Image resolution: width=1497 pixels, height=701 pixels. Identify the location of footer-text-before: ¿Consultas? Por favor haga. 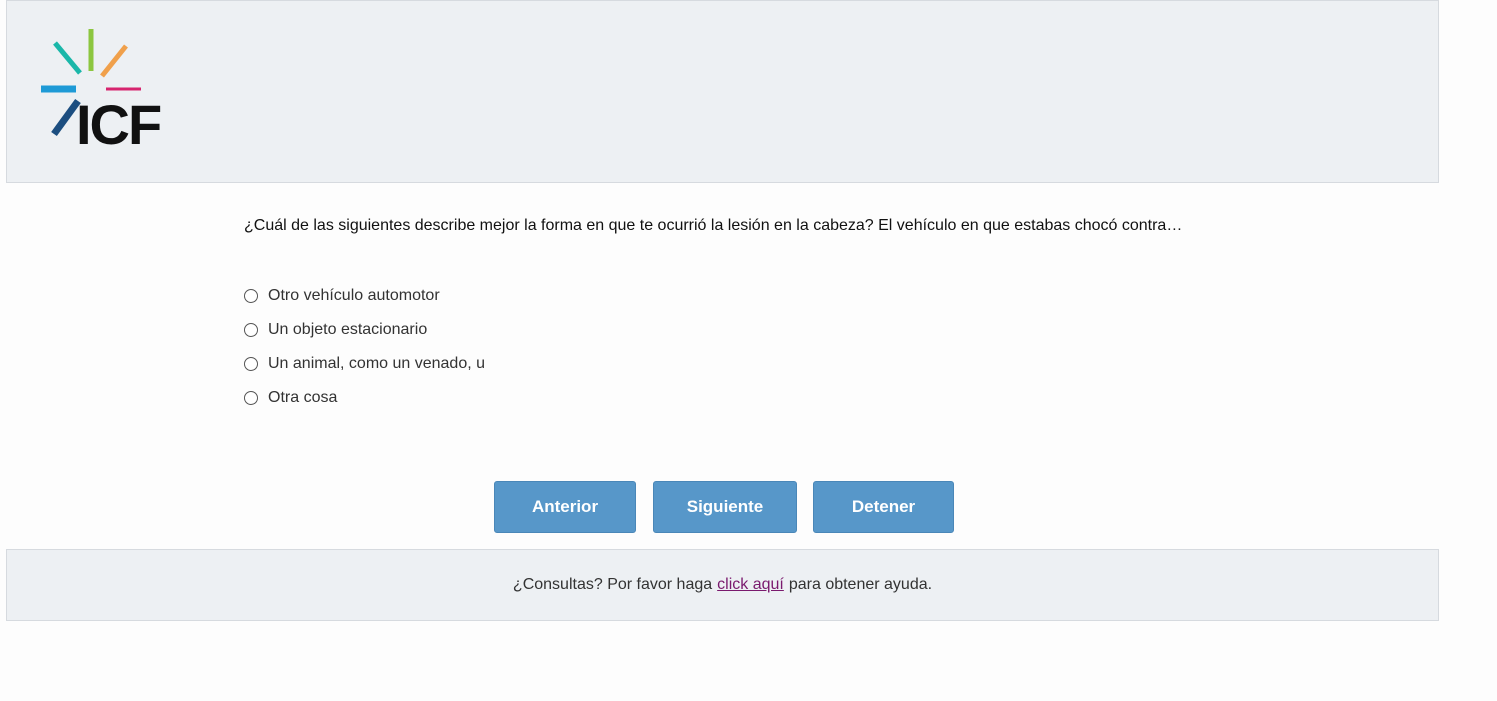
(612, 584).